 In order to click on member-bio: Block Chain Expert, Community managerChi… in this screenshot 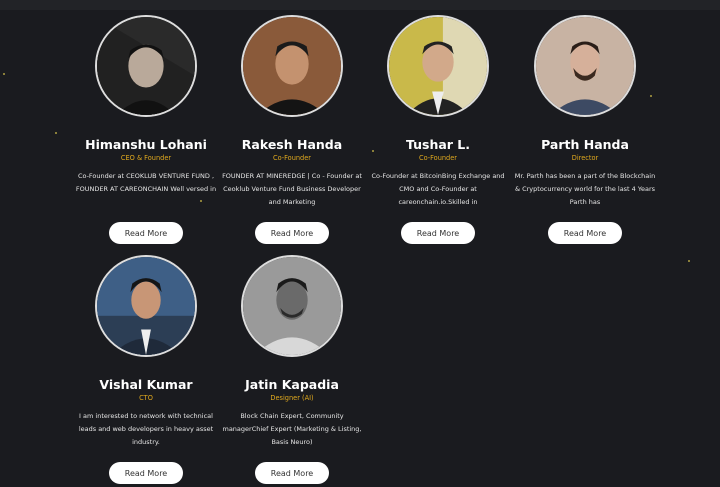, I will do `click(292, 429)`.